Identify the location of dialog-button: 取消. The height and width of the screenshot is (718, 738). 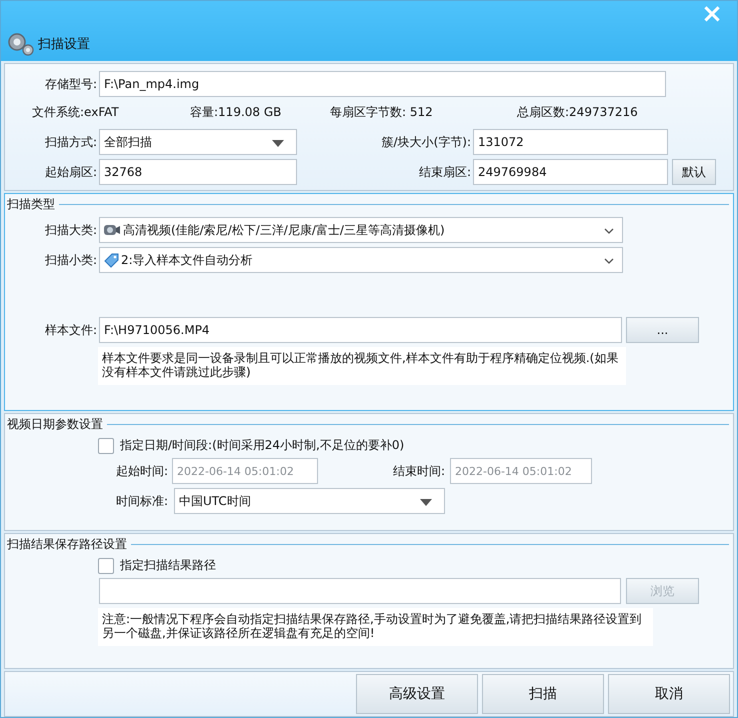
(669, 694).